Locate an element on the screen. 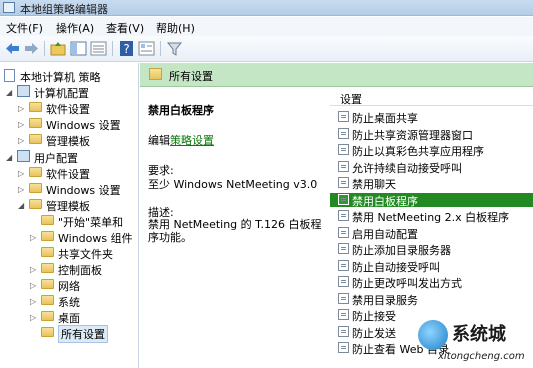 The image size is (533, 368). forward-icon is located at coordinates (31, 48).